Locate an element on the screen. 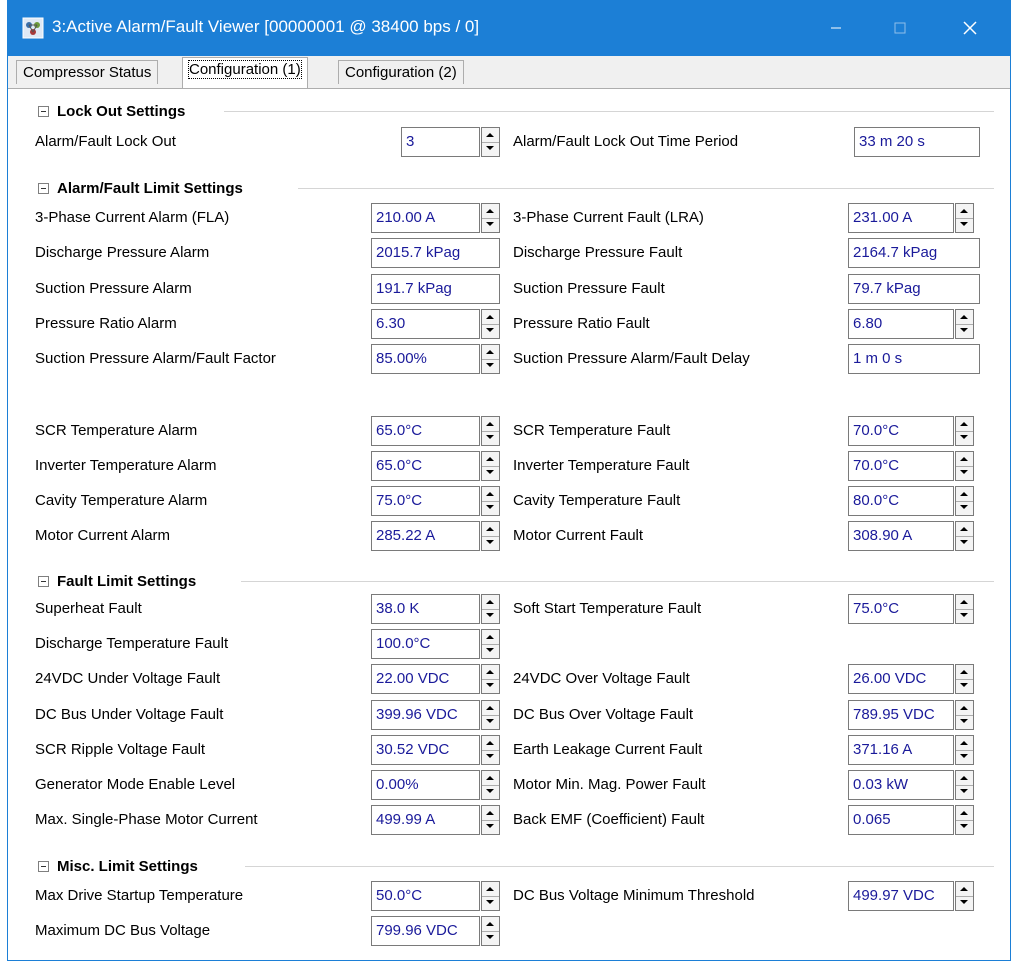  scr-temp-alarm-spinner is located at coordinates (490, 431).